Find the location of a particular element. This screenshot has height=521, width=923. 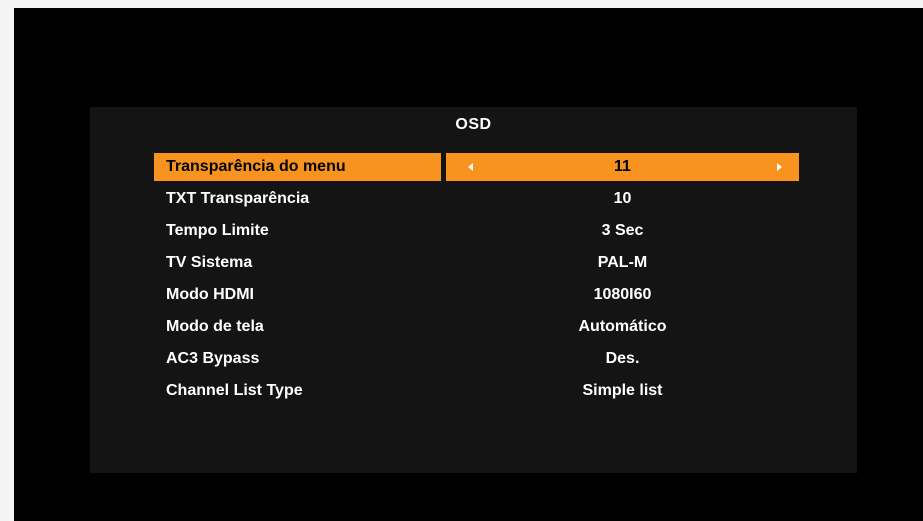

setting-row-screen-mode: Modo de tela Automático is located at coordinates (476, 329).